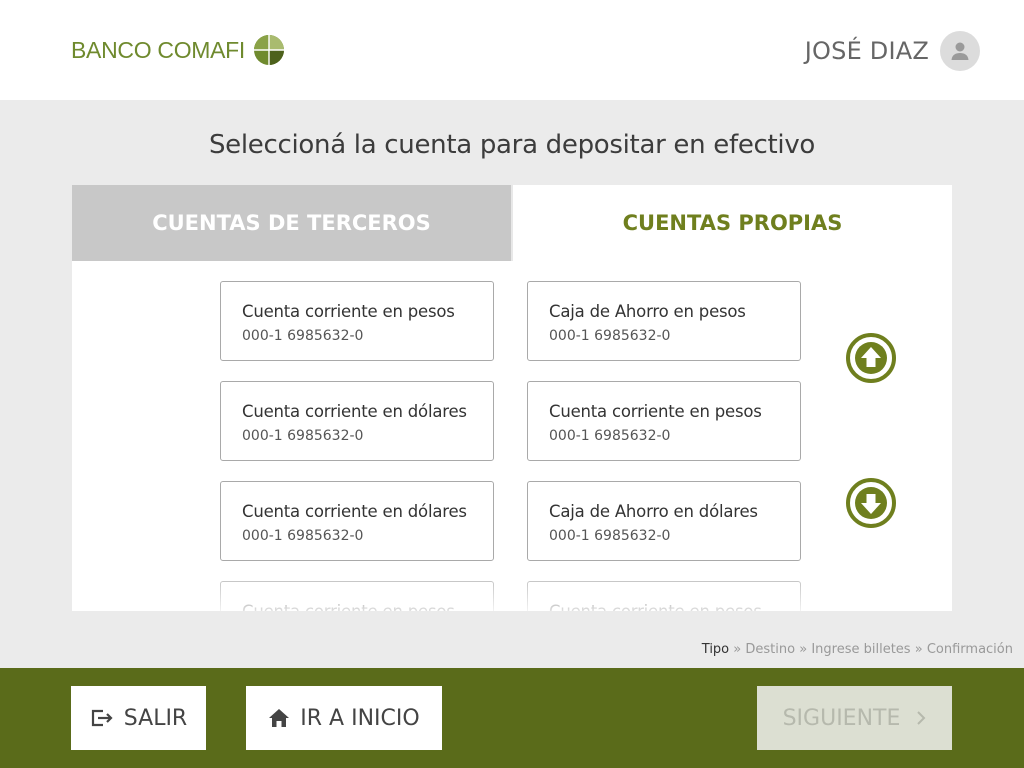 The height and width of the screenshot is (768, 1024). I want to click on arrow-down-circle-icon, so click(871, 503).